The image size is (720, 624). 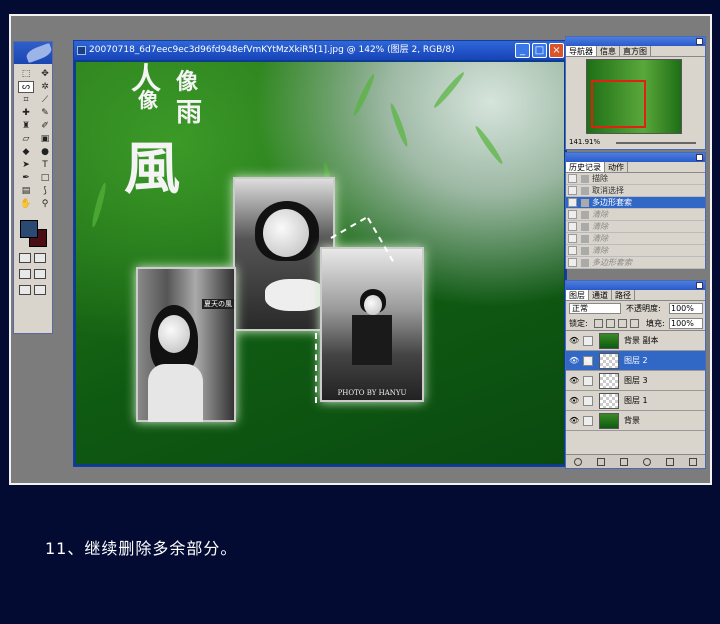 I want to click on brush-link-icon: ✎, so click(x=588, y=361).